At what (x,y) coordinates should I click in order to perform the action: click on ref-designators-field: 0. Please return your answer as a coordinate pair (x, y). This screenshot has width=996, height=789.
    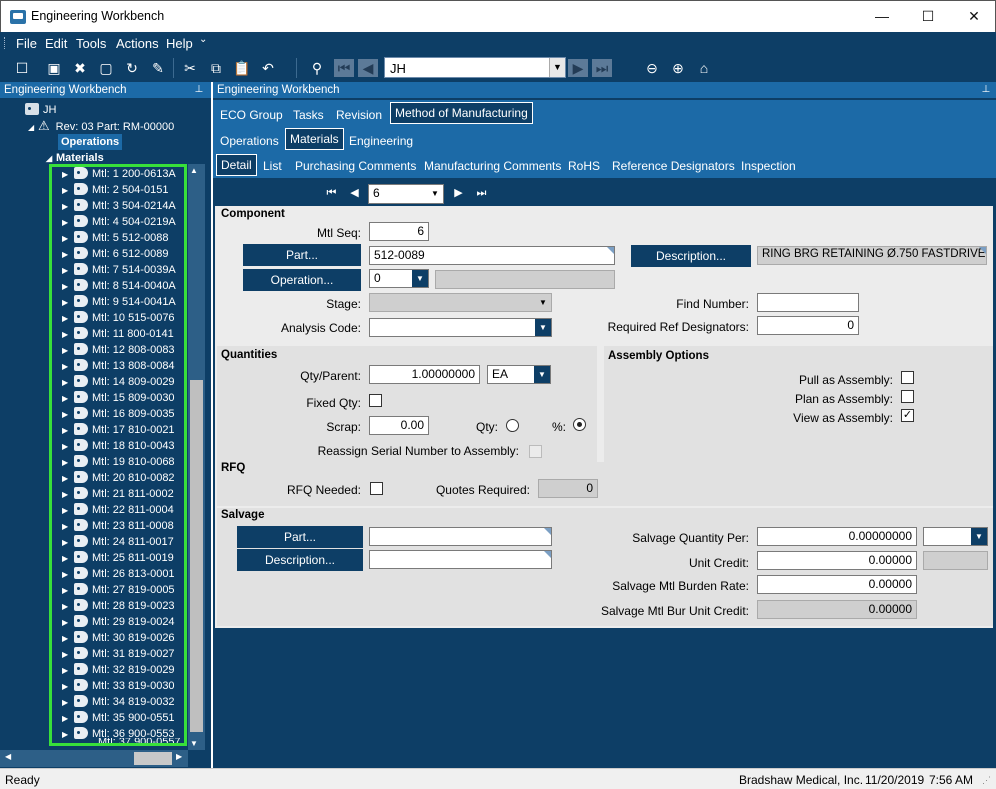
    Looking at the image, I should click on (808, 325).